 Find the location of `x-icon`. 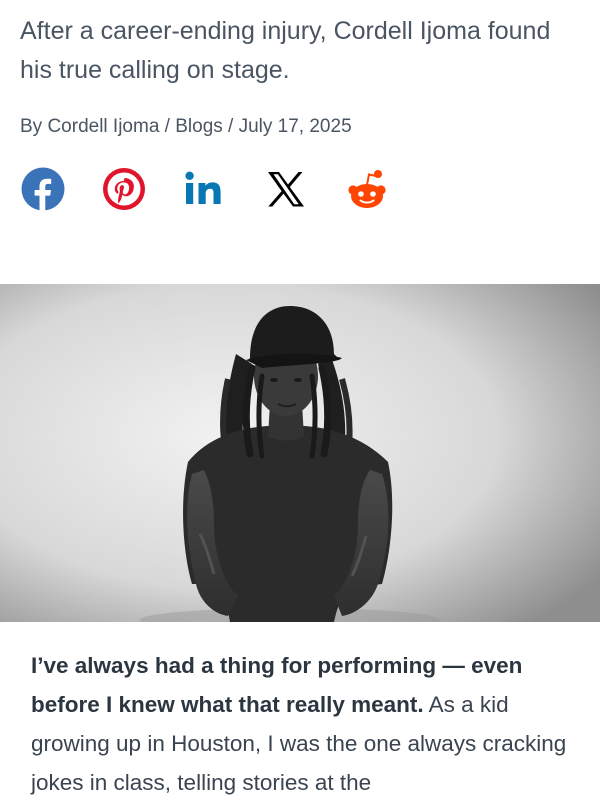

x-icon is located at coordinates (286, 189).